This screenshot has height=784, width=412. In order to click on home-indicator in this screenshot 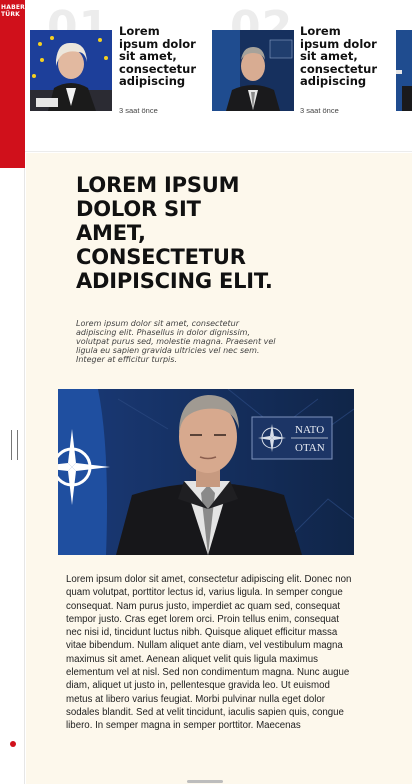, I will do `click(205, 781)`.